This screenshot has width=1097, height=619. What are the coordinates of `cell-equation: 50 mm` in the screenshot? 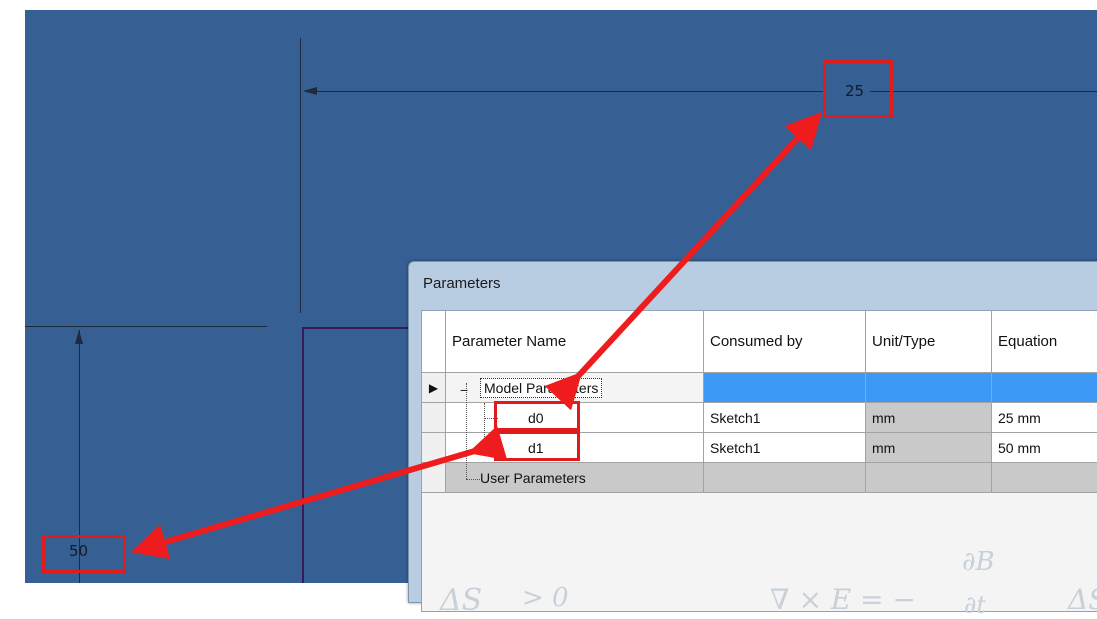 It's located at (1044, 448).